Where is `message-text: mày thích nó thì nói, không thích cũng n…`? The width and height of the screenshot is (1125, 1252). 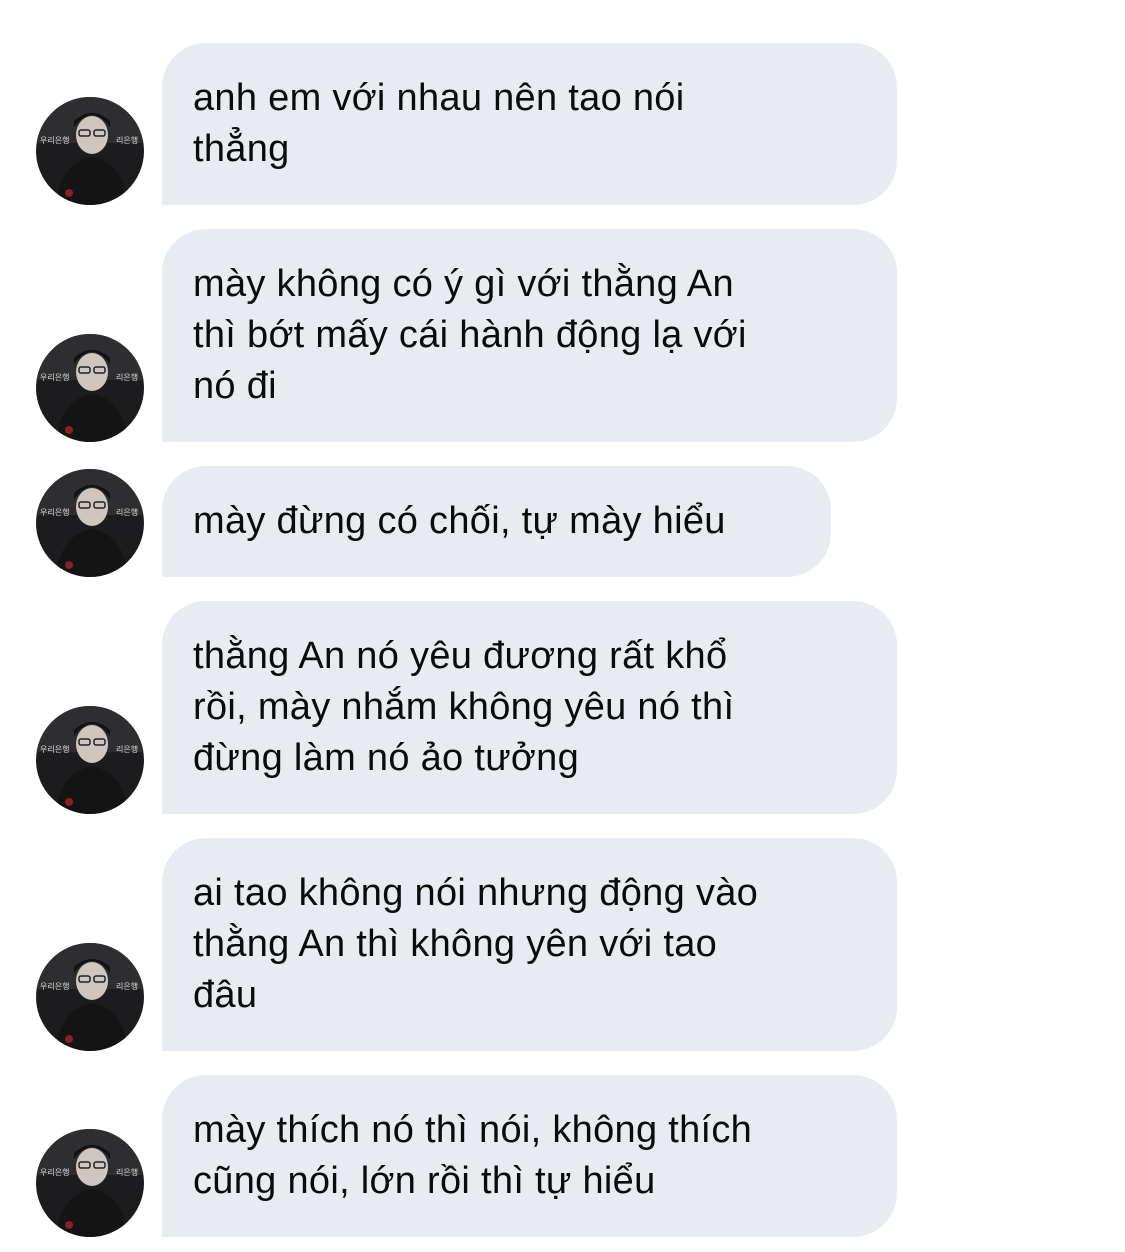
message-text: mày thích nó thì nói, không thích cũng n… is located at coordinates (473, 1155).